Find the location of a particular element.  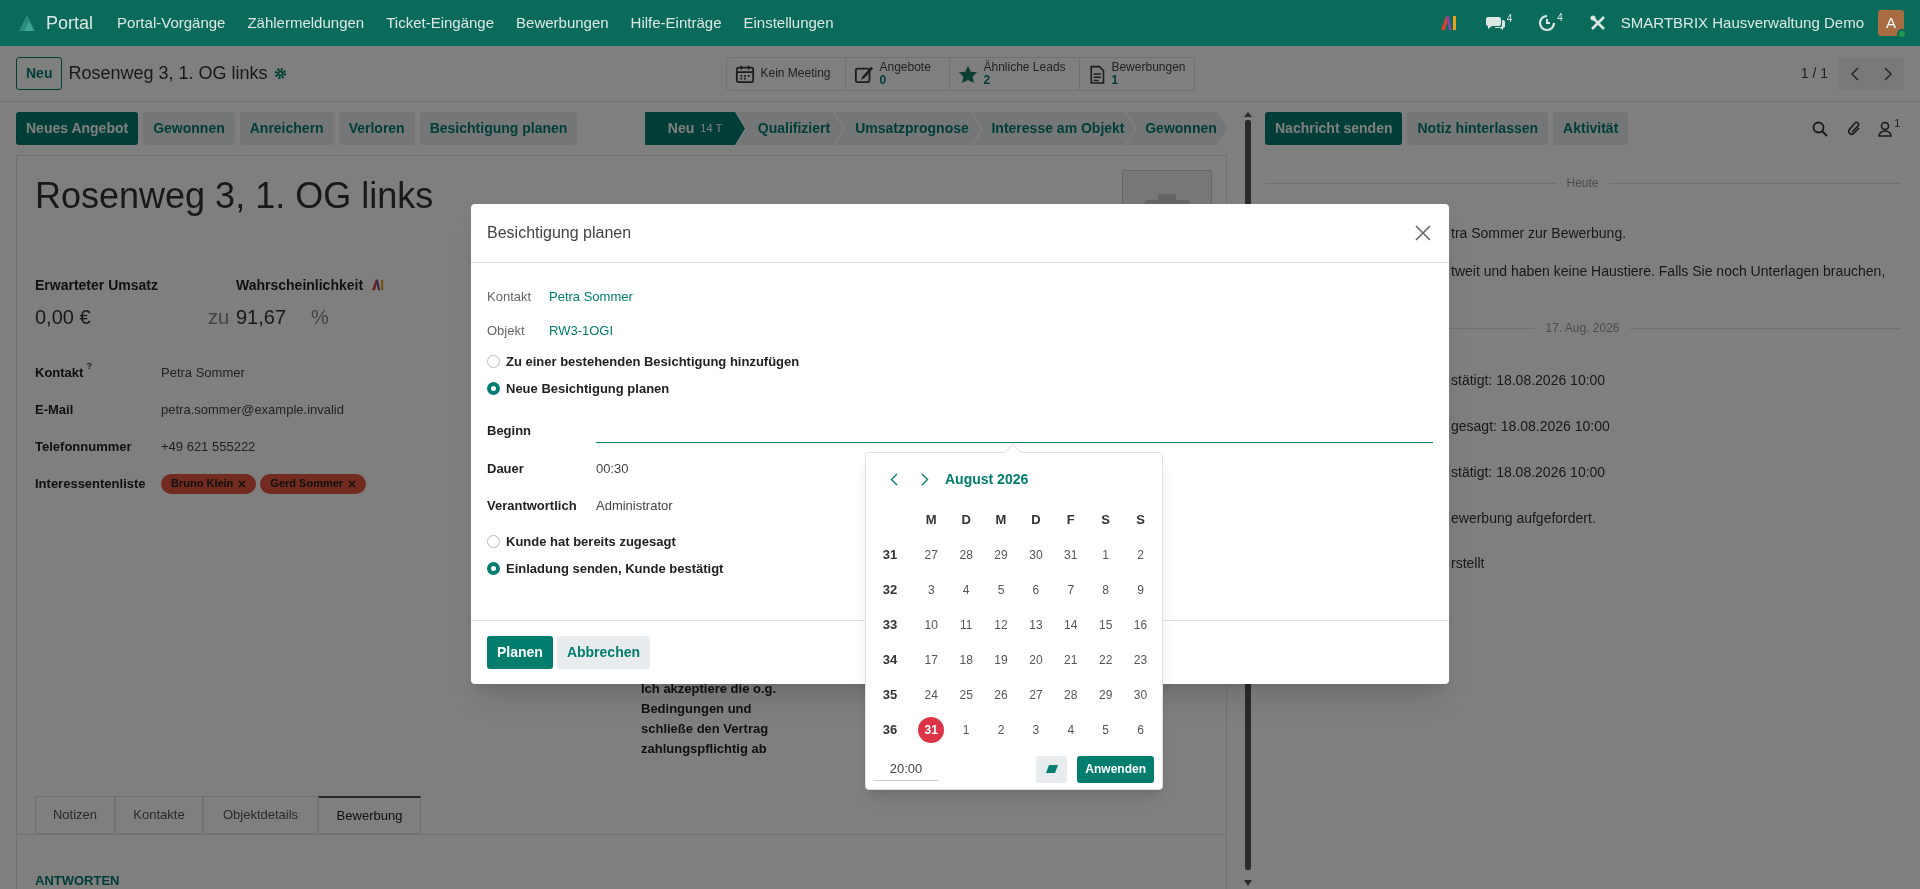

breadcrumb-title: Rosenweg 3, 1. OG links is located at coordinates (168, 73).